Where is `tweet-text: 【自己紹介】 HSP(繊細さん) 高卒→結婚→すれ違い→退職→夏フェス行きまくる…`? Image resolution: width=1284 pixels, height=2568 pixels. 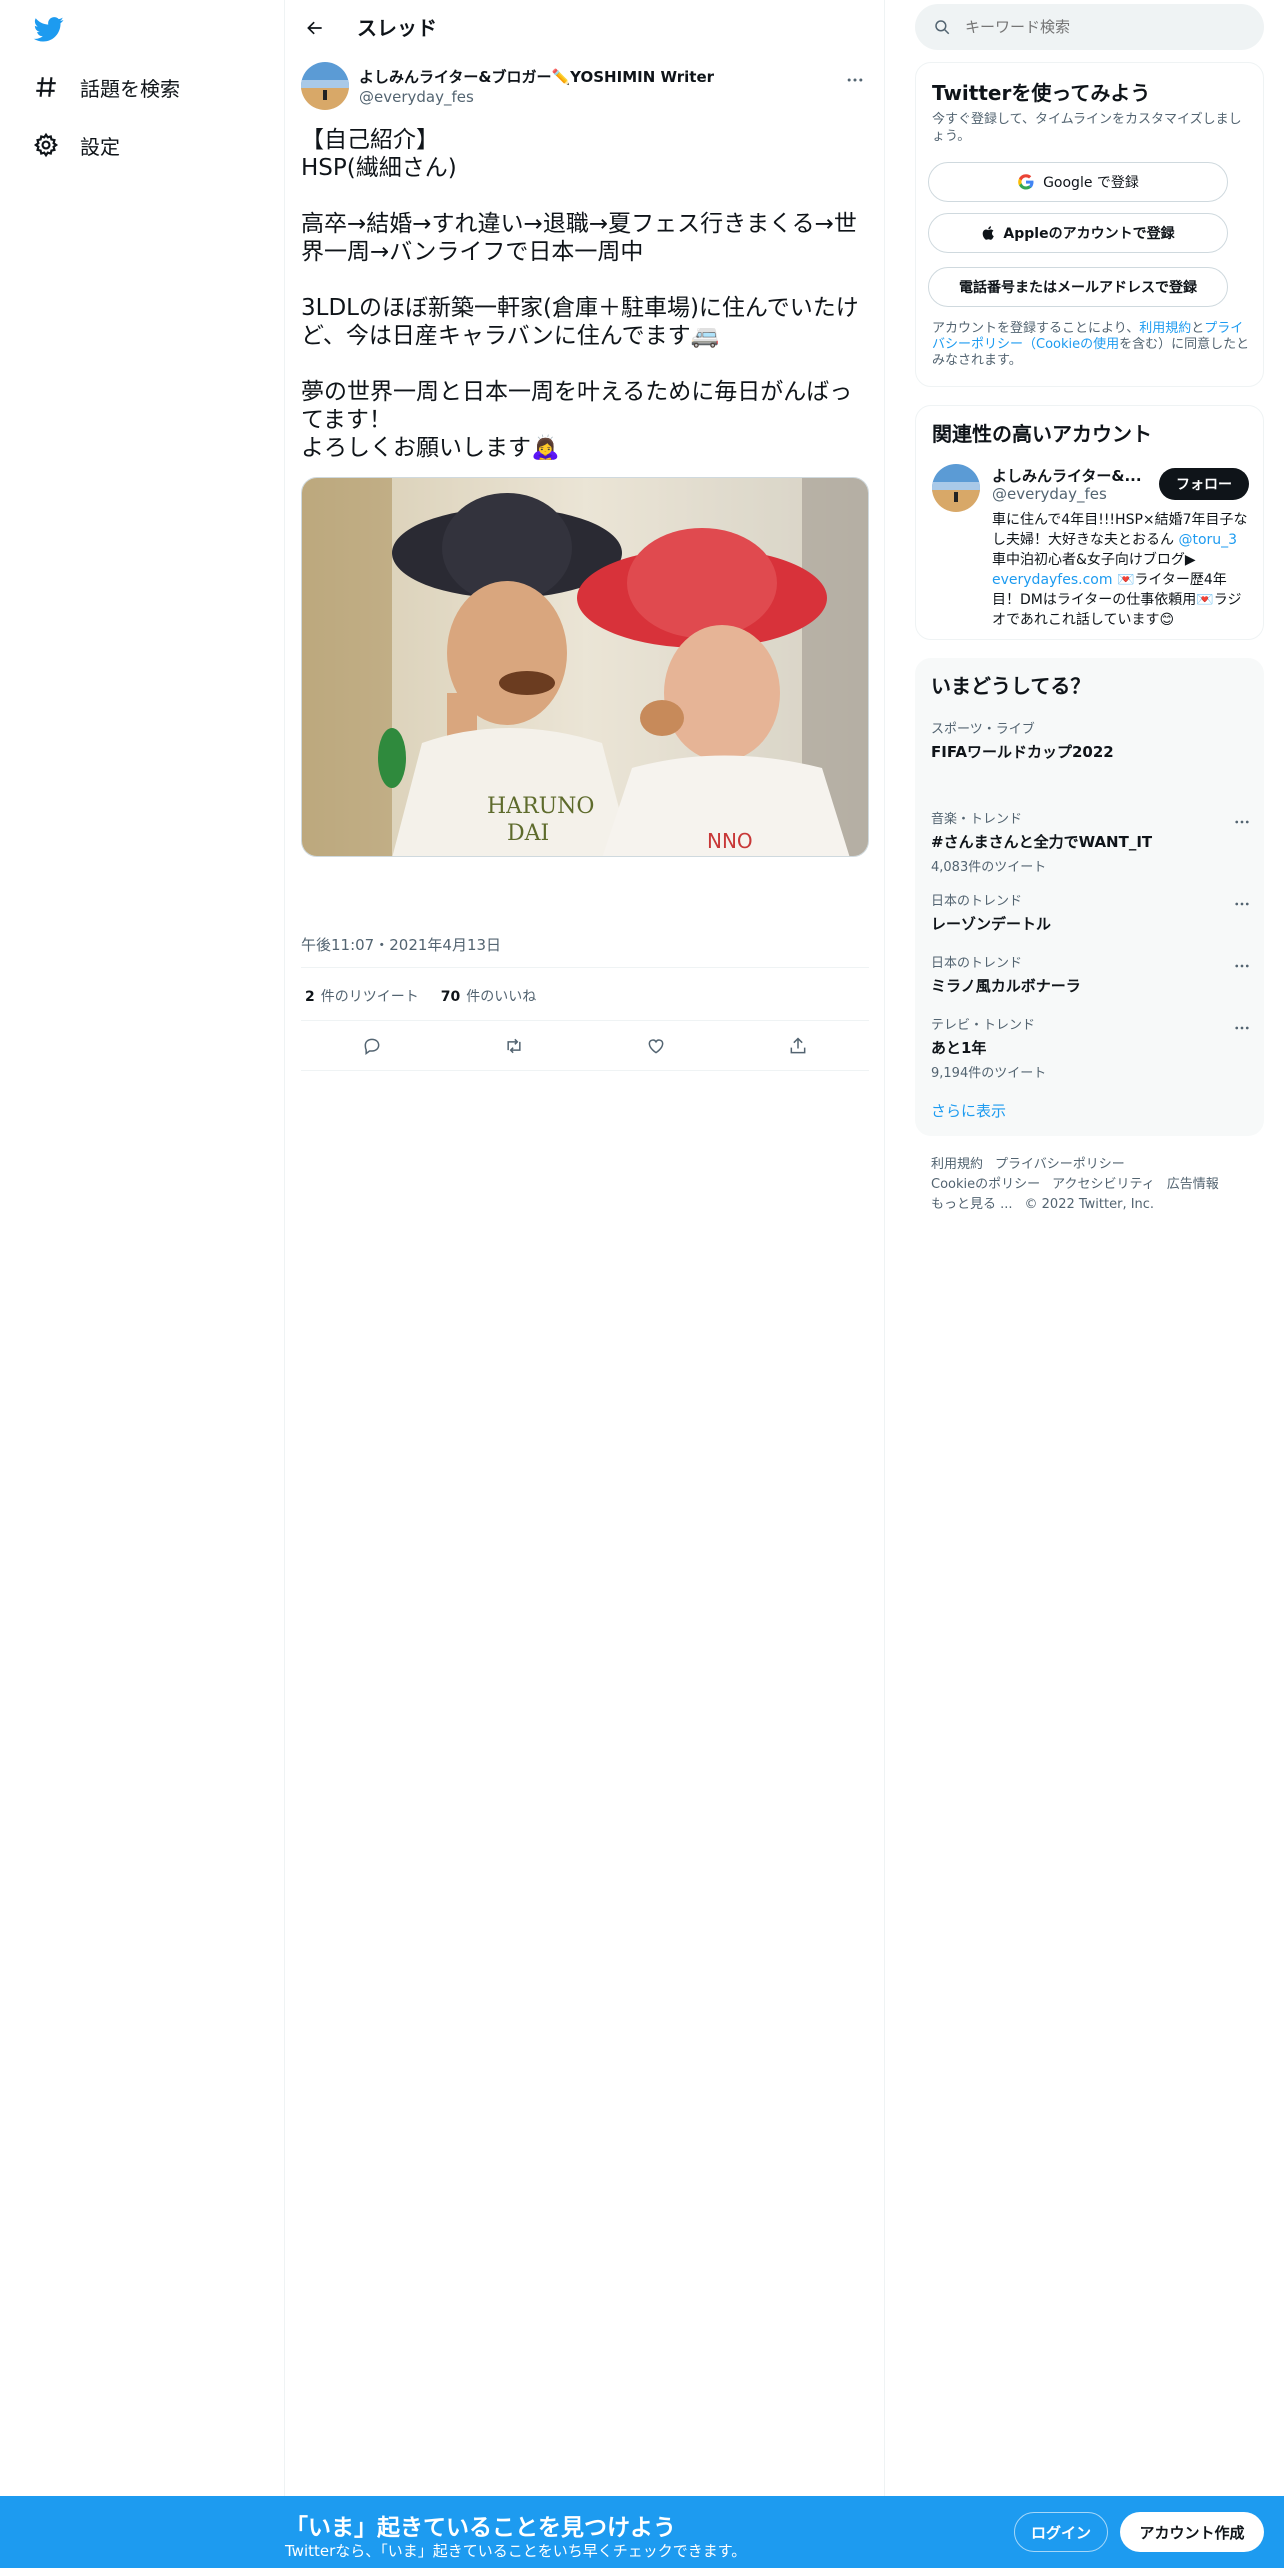 tweet-text: 【自己紹介】 HSP(繊細さん) 高卒→結婚→すれ違い→退職→夏フェス行きまくる… is located at coordinates (580, 294).